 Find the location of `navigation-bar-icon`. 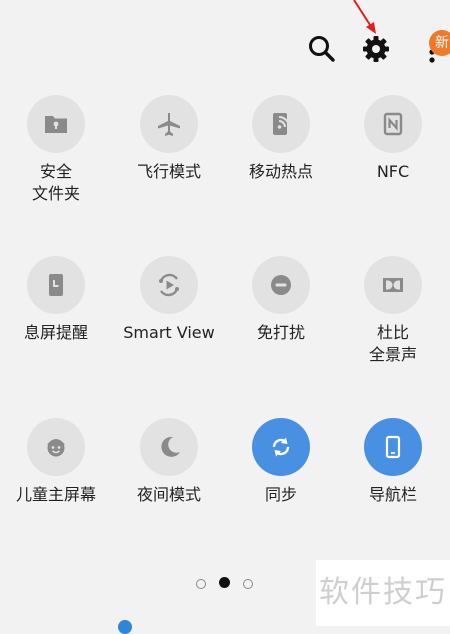

navigation-bar-icon is located at coordinates (393, 447).